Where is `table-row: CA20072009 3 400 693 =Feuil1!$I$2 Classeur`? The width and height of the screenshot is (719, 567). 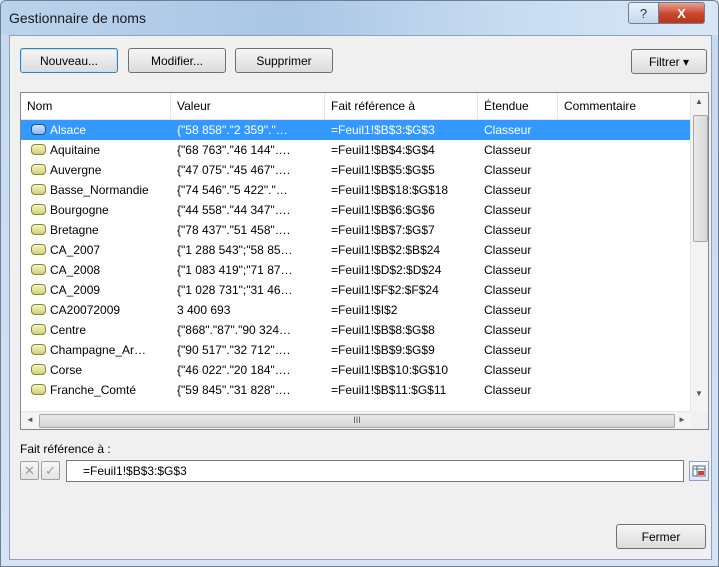
table-row: CA20072009 3 400 693 =Feuil1!$I$2 Classeur is located at coordinates (356, 310).